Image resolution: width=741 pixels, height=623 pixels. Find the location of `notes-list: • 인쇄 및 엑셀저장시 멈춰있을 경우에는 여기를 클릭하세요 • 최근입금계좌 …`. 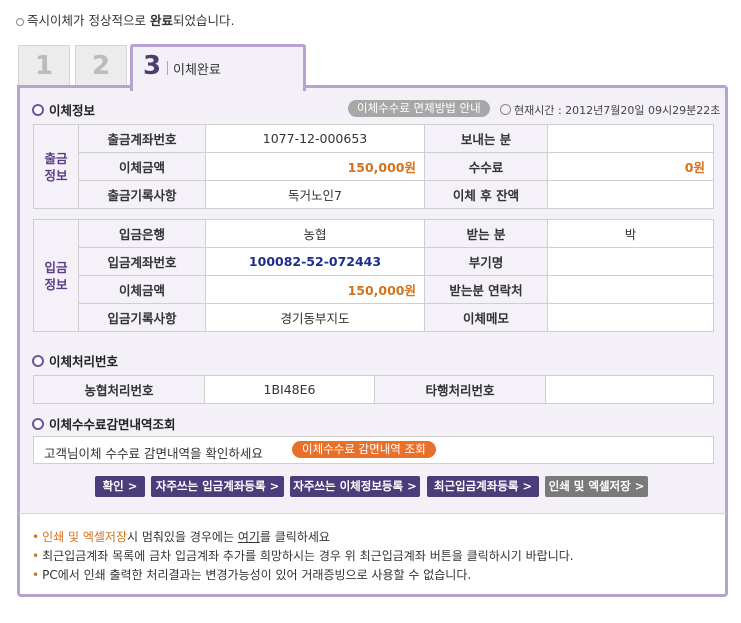

notes-list: • 인쇄 및 엑셀저장시 멈춰있을 경우에는 여기를 클릭하세요 • 최근입금계좌 … is located at coordinates (303, 556).